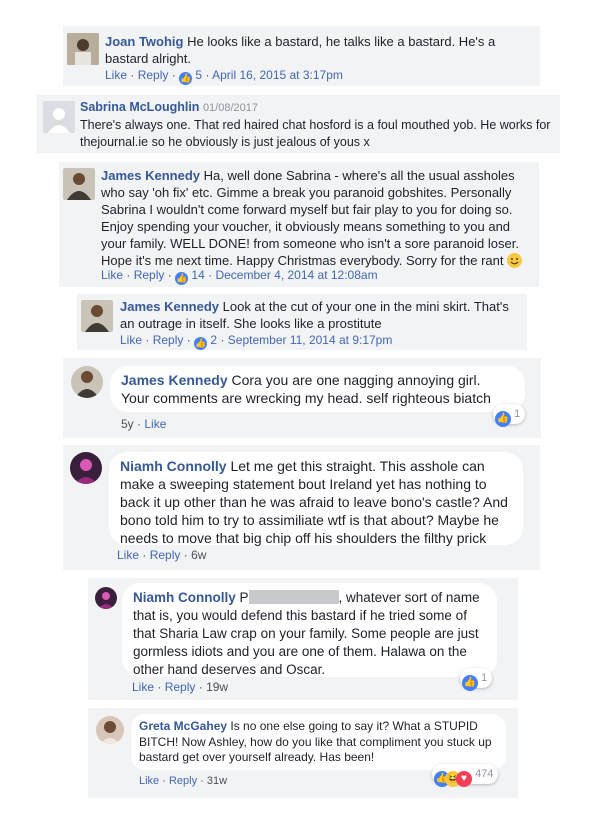 This screenshot has height=832, width=610. I want to click on comment-actions: Like · Reply · 31w, so click(183, 781).